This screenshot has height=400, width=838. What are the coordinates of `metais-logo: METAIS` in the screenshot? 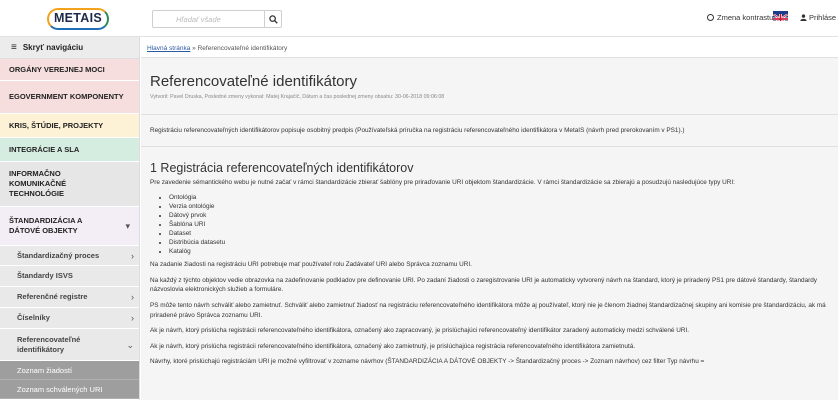 It's located at (78, 19).